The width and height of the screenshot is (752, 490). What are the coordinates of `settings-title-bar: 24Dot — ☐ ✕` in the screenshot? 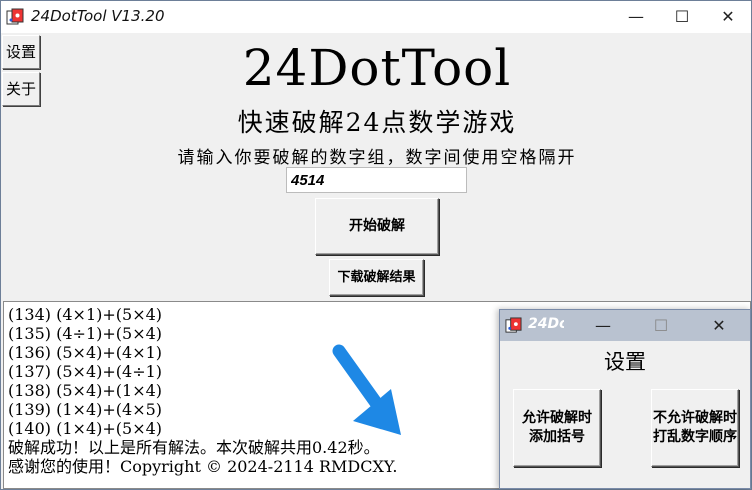 It's located at (625, 325).